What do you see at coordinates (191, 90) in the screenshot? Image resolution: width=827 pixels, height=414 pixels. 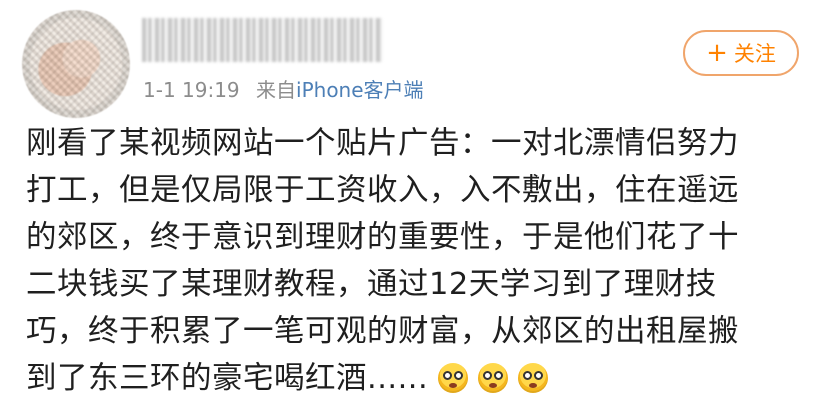 I see `post-timestamp: 1-1 19:19` at bounding box center [191, 90].